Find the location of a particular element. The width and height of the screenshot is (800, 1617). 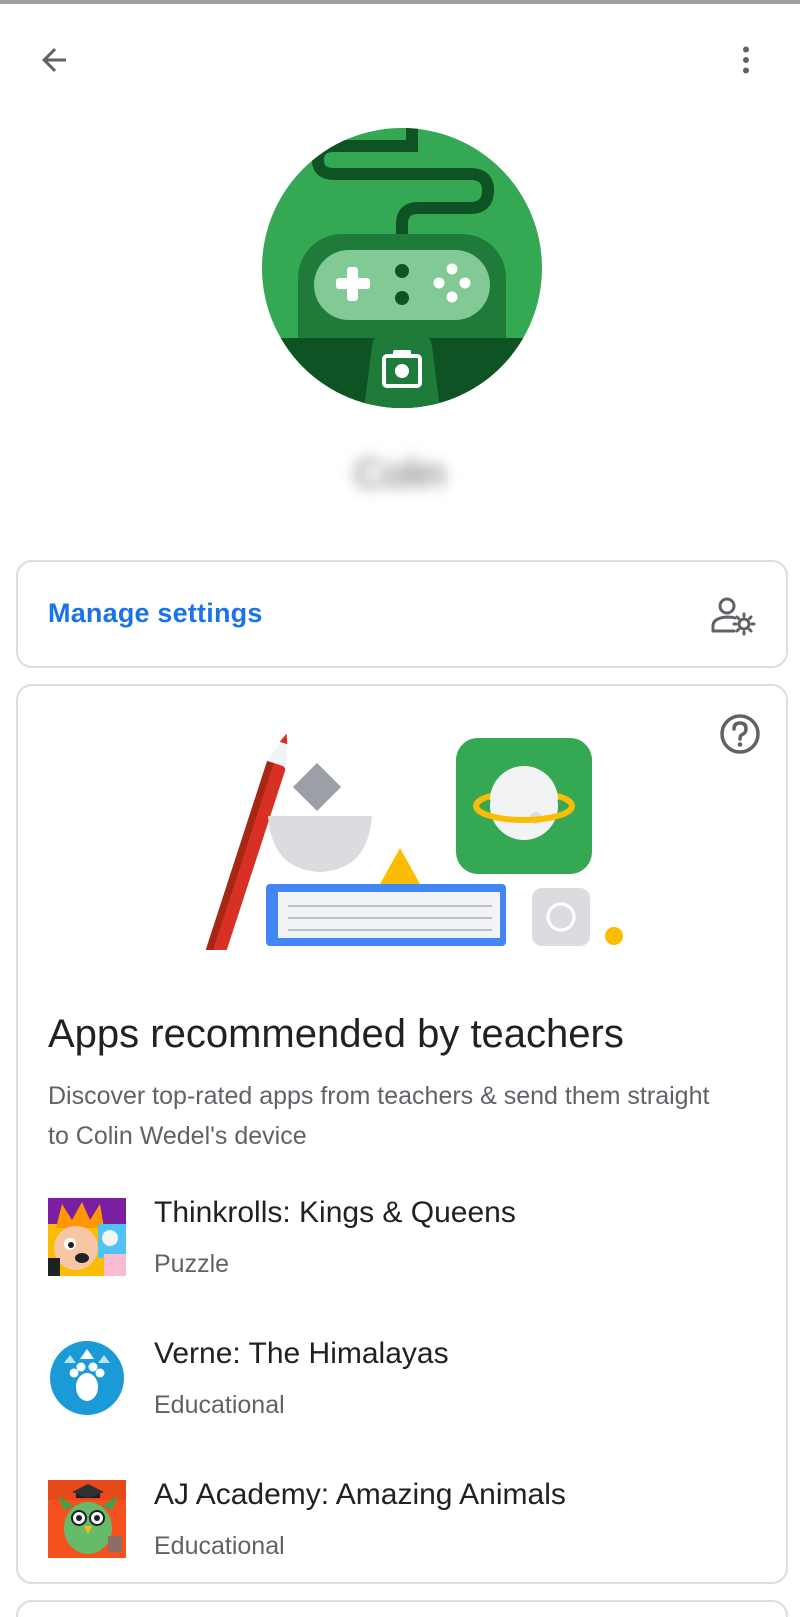

manage-settings-link: Manage settings is located at coordinates (155, 613).